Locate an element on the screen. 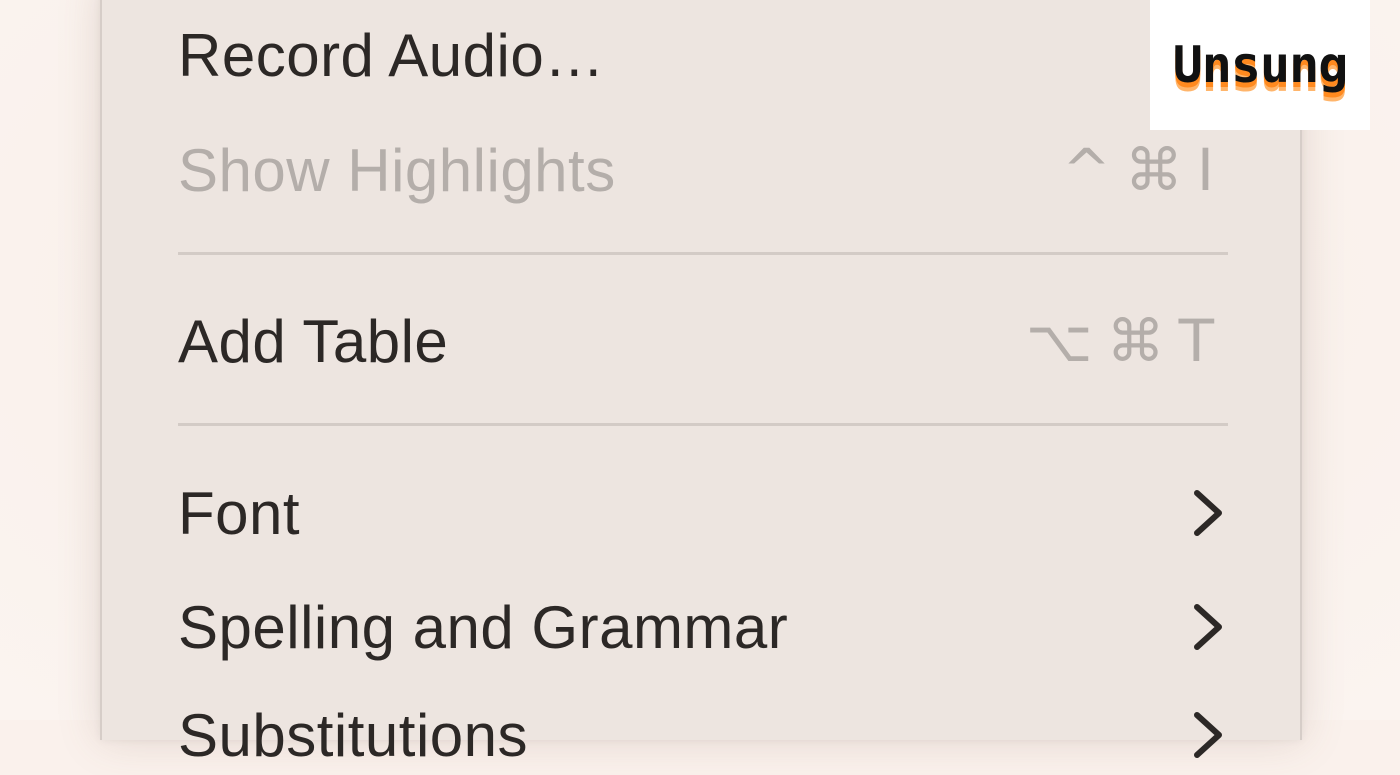 This screenshot has width=1400, height=775. menu-item-font: Font is located at coordinates (703, 513).